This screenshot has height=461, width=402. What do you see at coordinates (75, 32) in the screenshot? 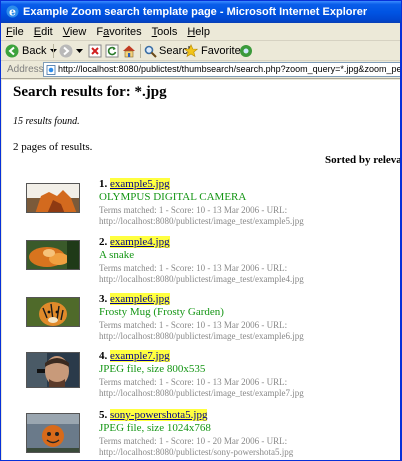
I see `menu-view: View` at bounding box center [75, 32].